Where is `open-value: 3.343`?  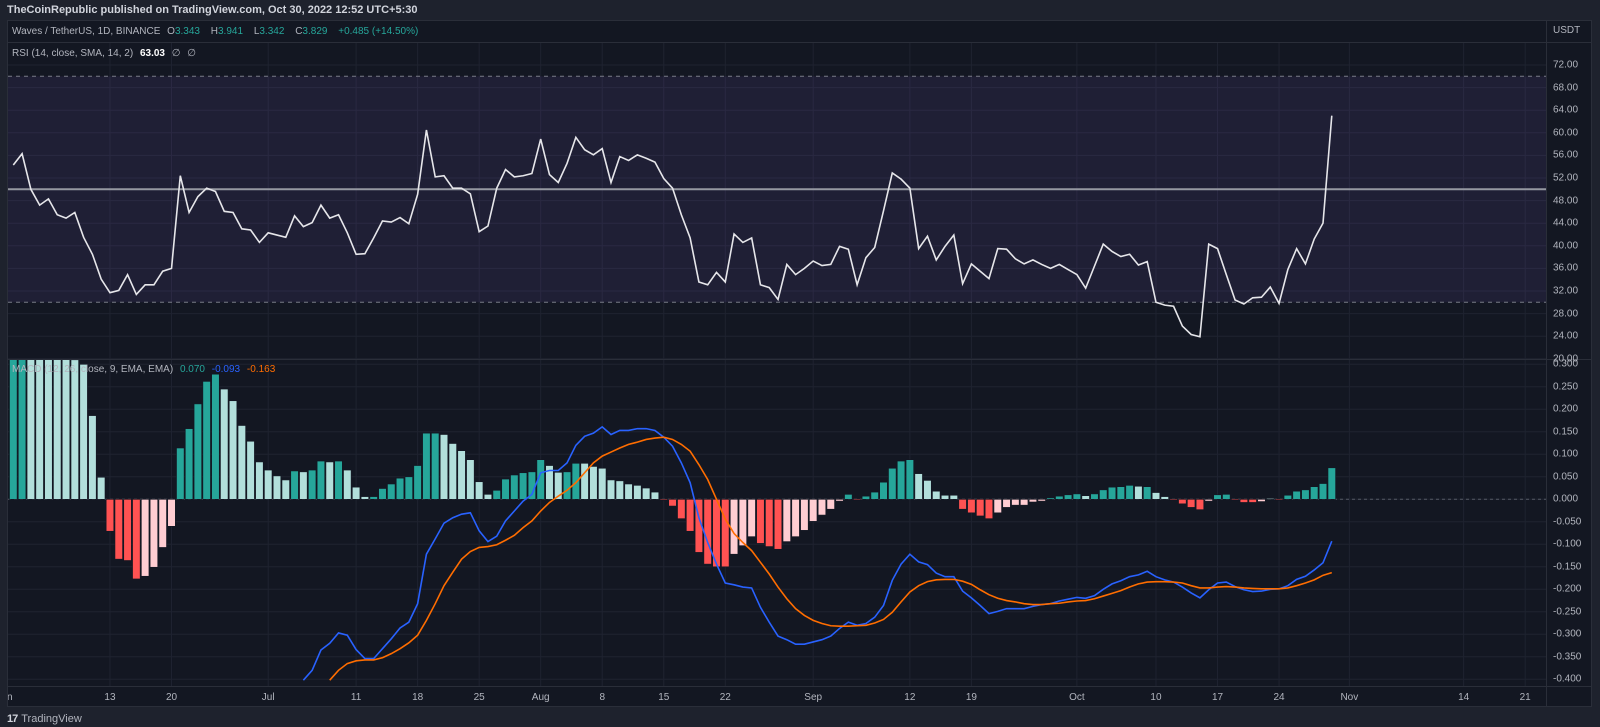
open-value: 3.343 is located at coordinates (187, 31).